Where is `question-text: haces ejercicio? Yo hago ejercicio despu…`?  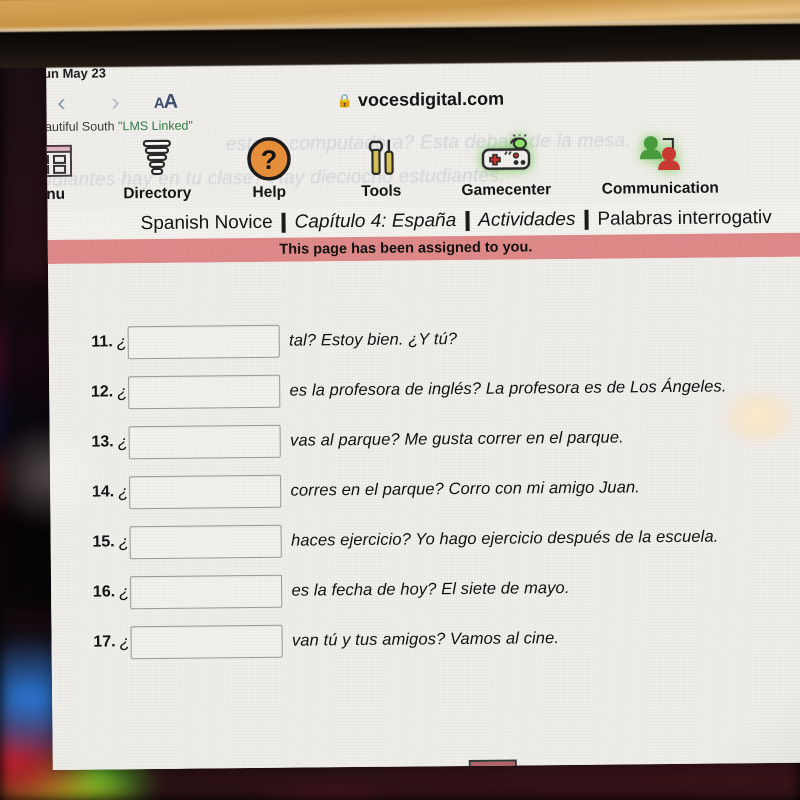
question-text: haces ejercicio? Yo hago ejercicio despu… is located at coordinates (504, 538).